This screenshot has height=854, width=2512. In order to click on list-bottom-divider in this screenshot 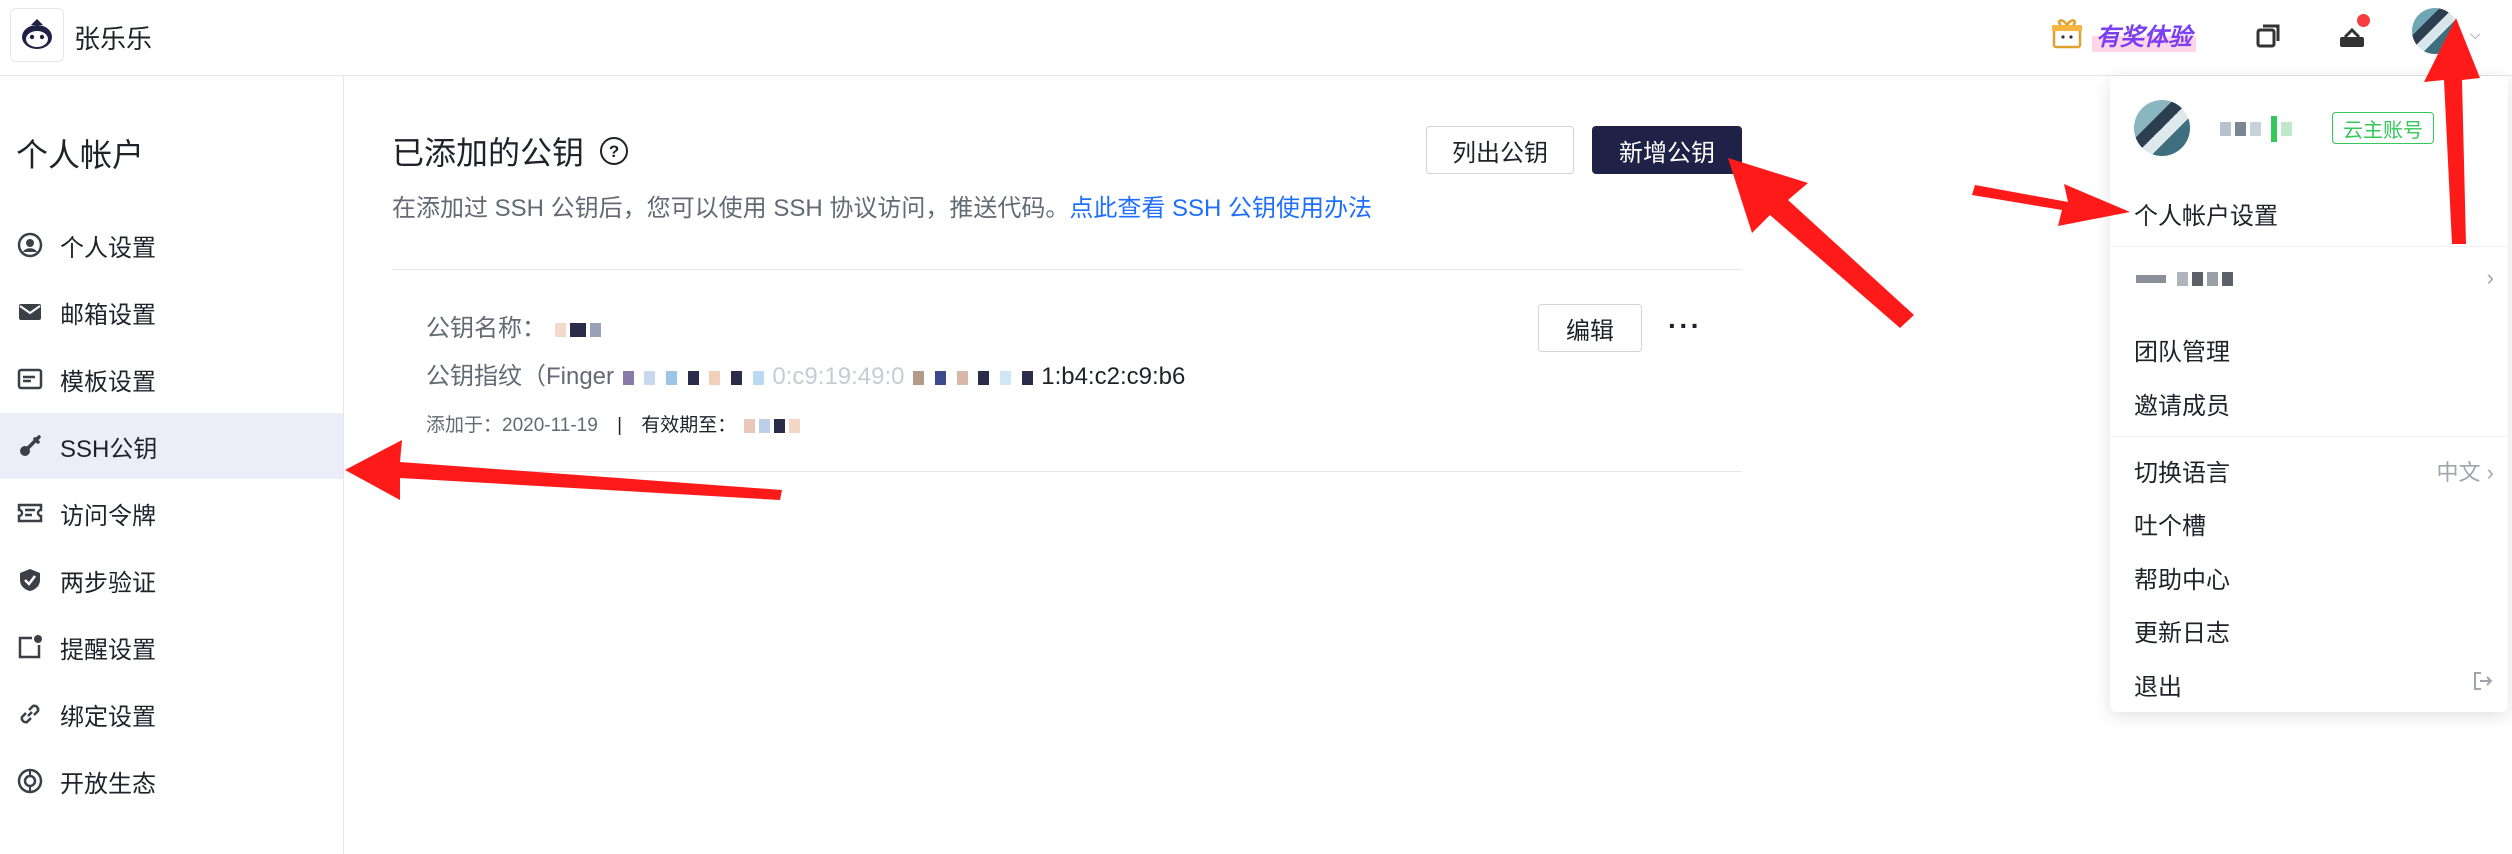, I will do `click(1067, 471)`.